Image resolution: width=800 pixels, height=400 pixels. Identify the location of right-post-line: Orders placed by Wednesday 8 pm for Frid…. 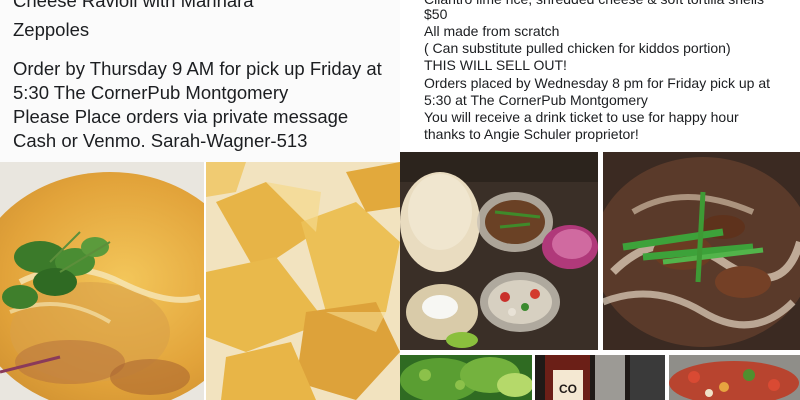
(597, 83).